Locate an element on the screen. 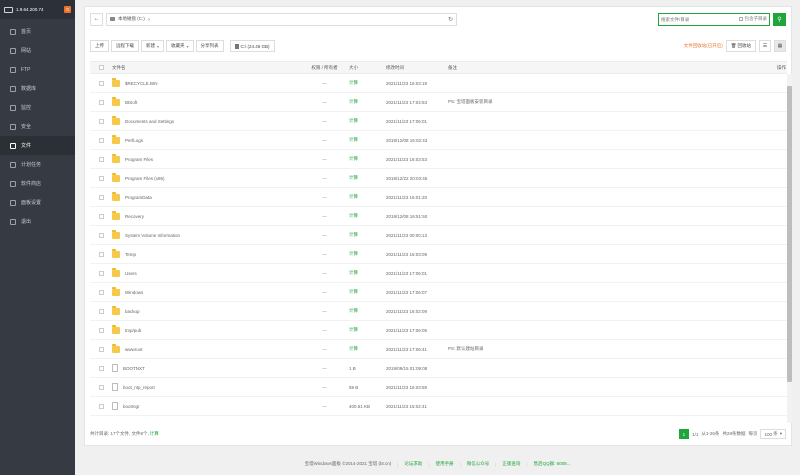  footer-link: 论坛求助 is located at coordinates (413, 464).